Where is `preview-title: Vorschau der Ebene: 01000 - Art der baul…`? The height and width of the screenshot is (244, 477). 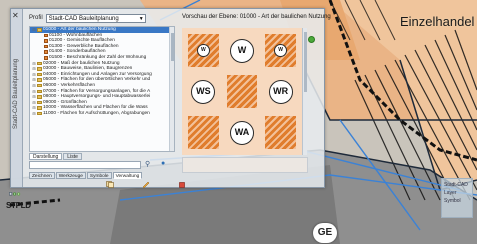 preview-title: Vorschau der Ebene: 01000 - Art der baul… is located at coordinates (256, 17).